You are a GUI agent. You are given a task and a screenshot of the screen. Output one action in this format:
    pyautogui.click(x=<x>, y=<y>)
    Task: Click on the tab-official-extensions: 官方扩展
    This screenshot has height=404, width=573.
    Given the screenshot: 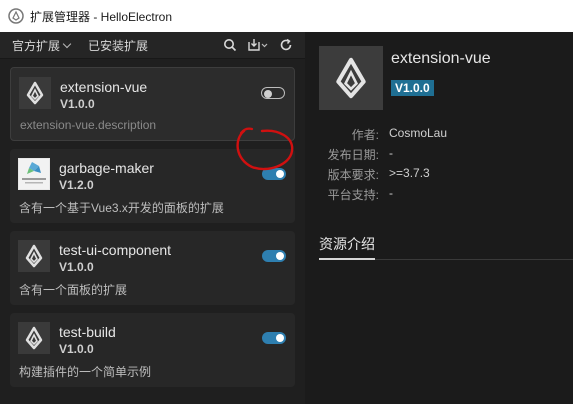 What is the action you would take?
    pyautogui.click(x=42, y=45)
    